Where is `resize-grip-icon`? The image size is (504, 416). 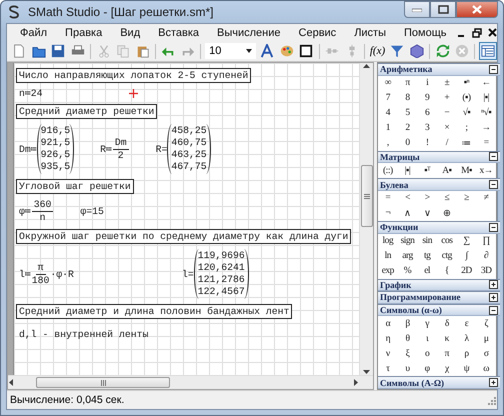
resize-grip-icon is located at coordinates (491, 400).